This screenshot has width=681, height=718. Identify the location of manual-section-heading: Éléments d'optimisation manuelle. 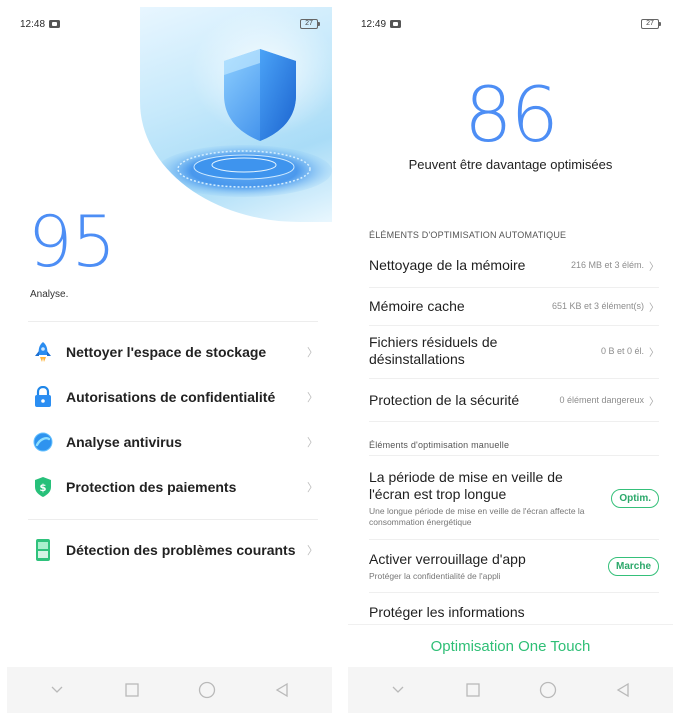
(439, 445).